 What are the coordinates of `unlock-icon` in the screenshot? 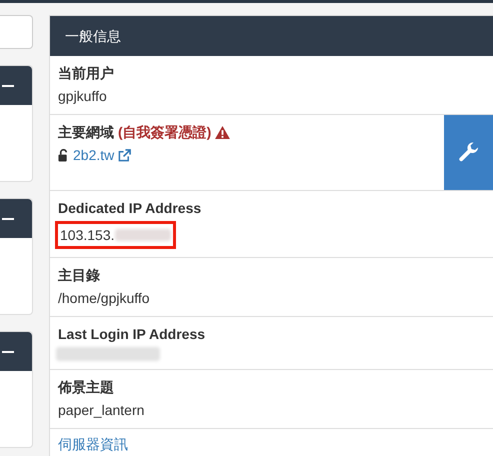 It's located at (63, 155).